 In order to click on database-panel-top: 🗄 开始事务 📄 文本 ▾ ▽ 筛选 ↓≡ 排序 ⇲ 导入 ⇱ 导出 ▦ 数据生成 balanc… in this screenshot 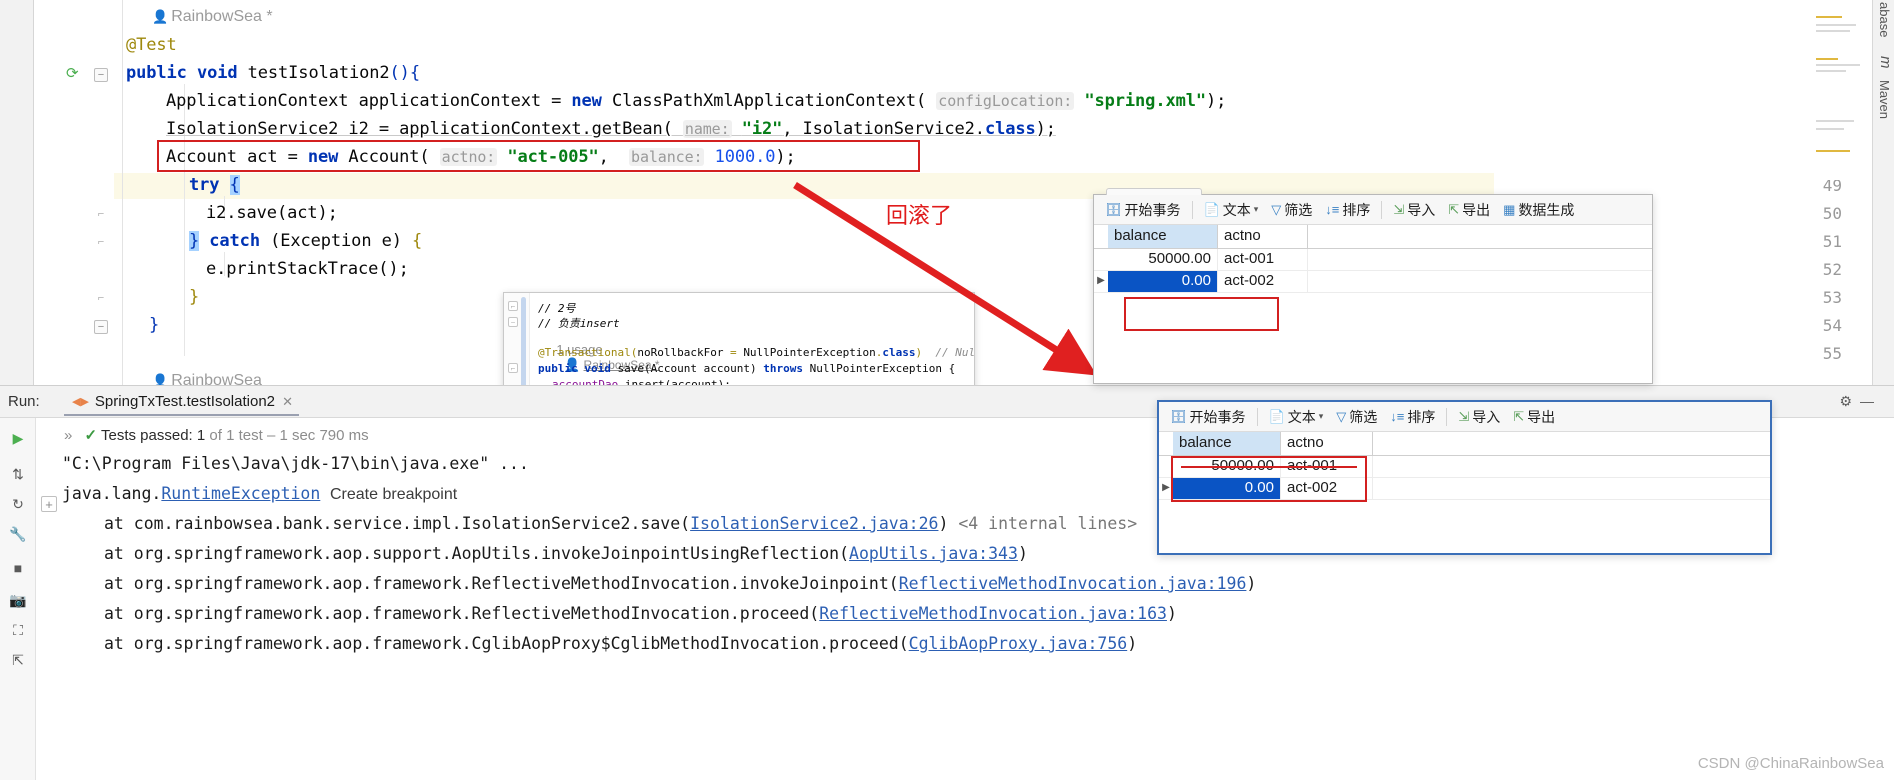, I will do `click(1373, 286)`.